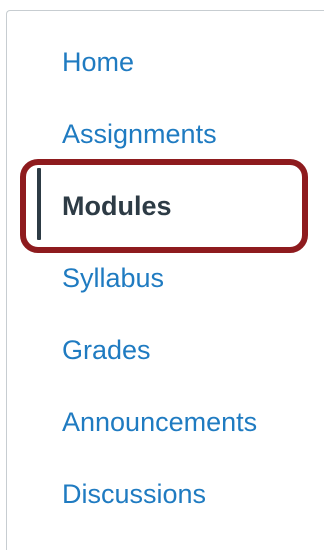  What do you see at coordinates (98, 62) in the screenshot?
I see `nav-item-home: Home` at bounding box center [98, 62].